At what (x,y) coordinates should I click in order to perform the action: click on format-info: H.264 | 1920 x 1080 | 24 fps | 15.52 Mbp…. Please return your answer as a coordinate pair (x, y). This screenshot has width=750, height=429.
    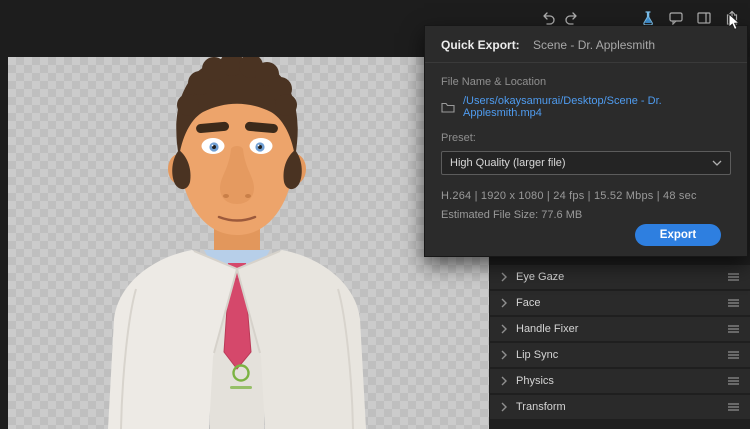
    Looking at the image, I should click on (569, 196).